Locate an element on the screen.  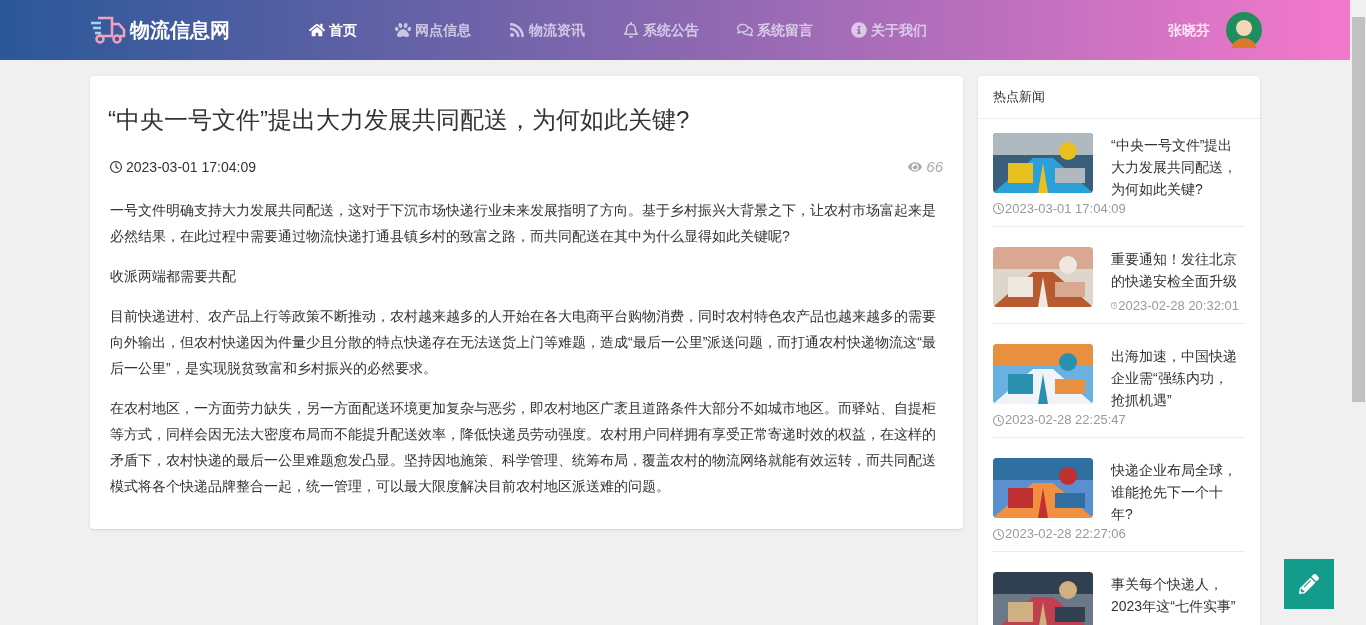
nav-link: 物流资讯 is located at coordinates (547, 30).